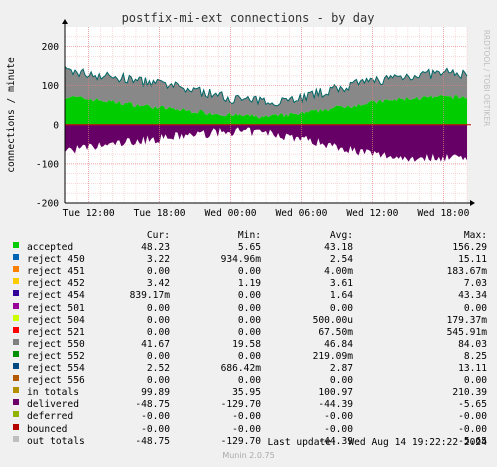  What do you see at coordinates (53, 393) in the screenshot?
I see `legend-label: in totals` at bounding box center [53, 393].